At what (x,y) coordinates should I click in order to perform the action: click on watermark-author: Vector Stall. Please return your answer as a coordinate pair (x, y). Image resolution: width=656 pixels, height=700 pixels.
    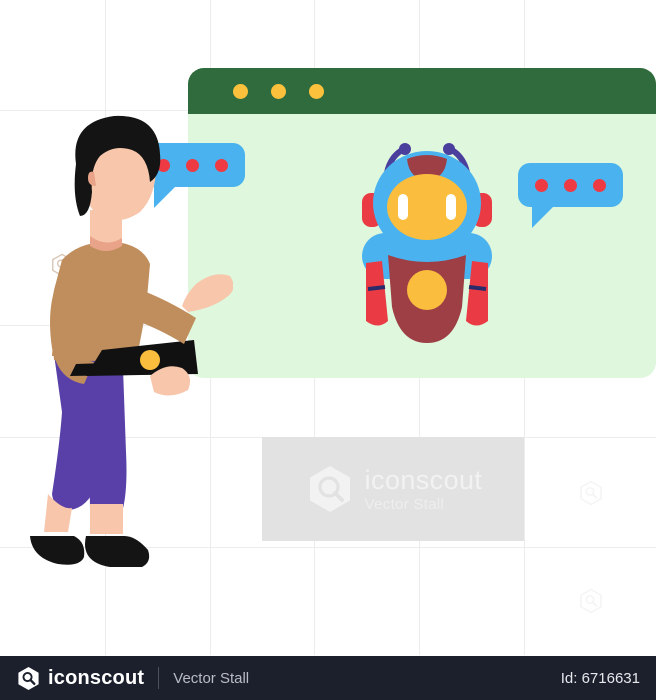
    Looking at the image, I should click on (404, 504).